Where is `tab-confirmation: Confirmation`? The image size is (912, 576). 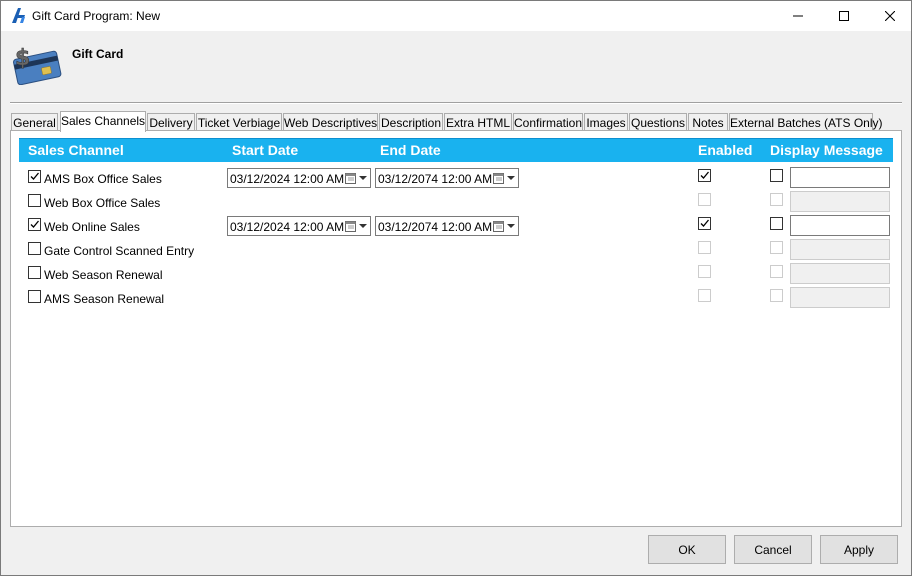
tab-confirmation: Confirmation is located at coordinates (548, 122).